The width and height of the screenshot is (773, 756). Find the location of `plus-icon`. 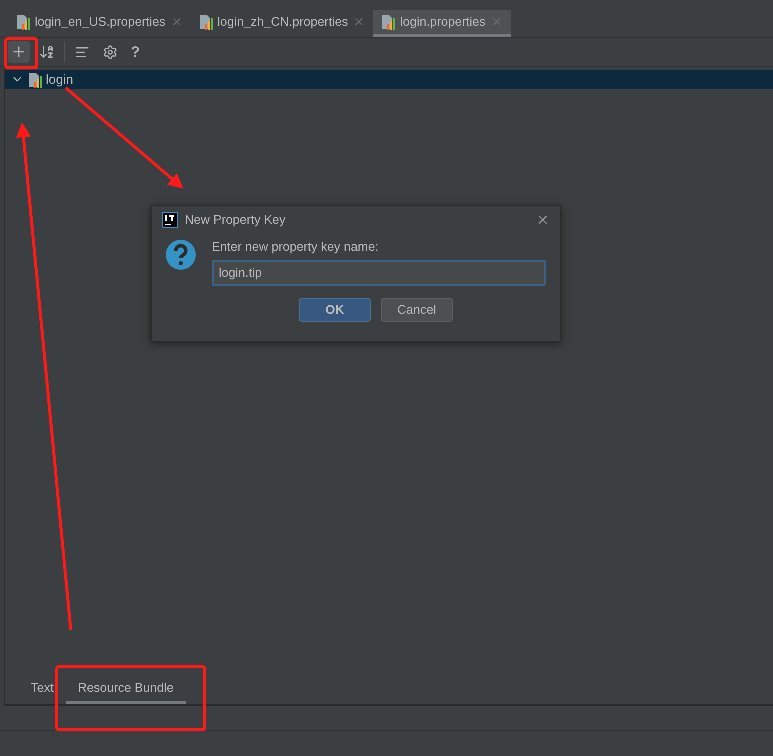

plus-icon is located at coordinates (19, 52).